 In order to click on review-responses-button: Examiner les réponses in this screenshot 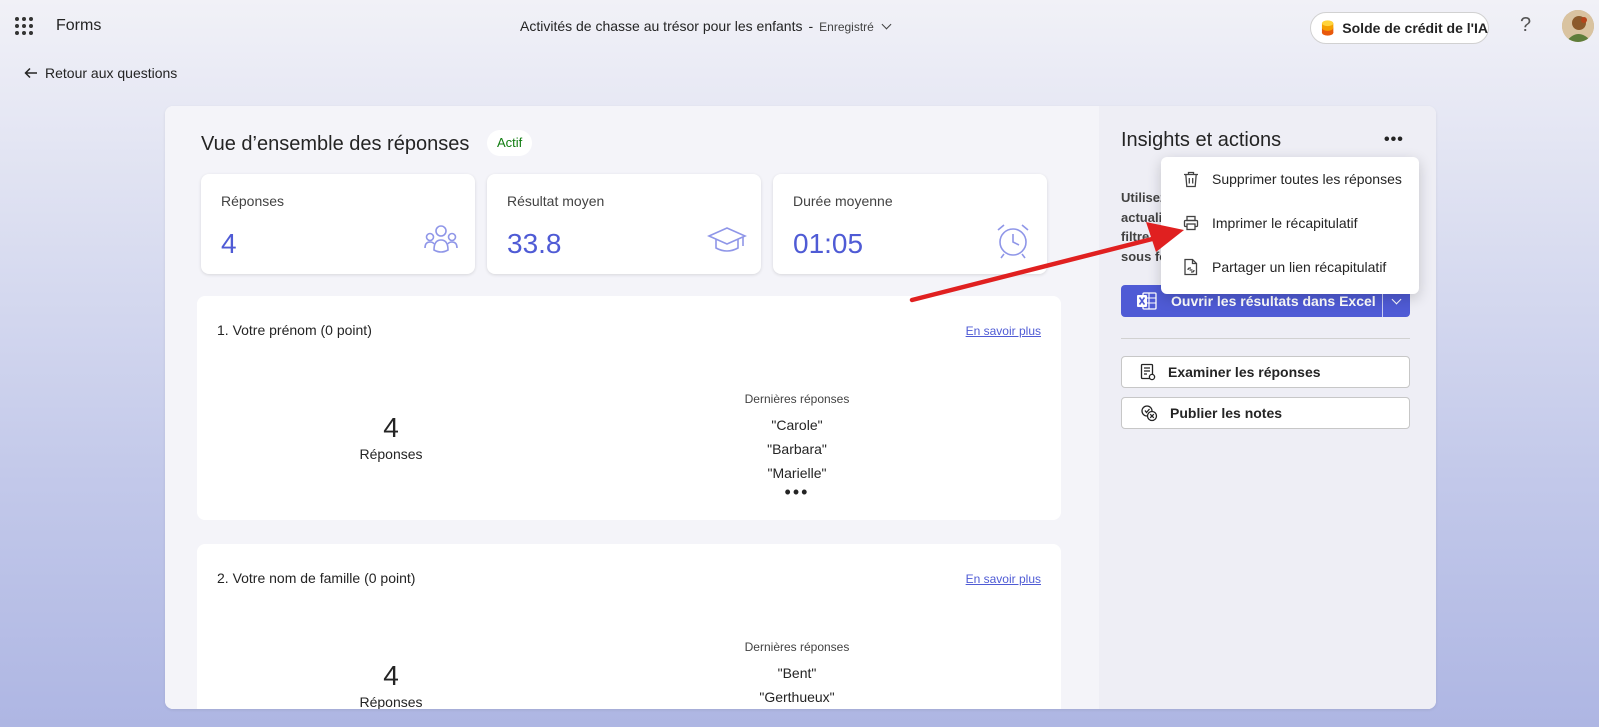, I will do `click(1265, 372)`.